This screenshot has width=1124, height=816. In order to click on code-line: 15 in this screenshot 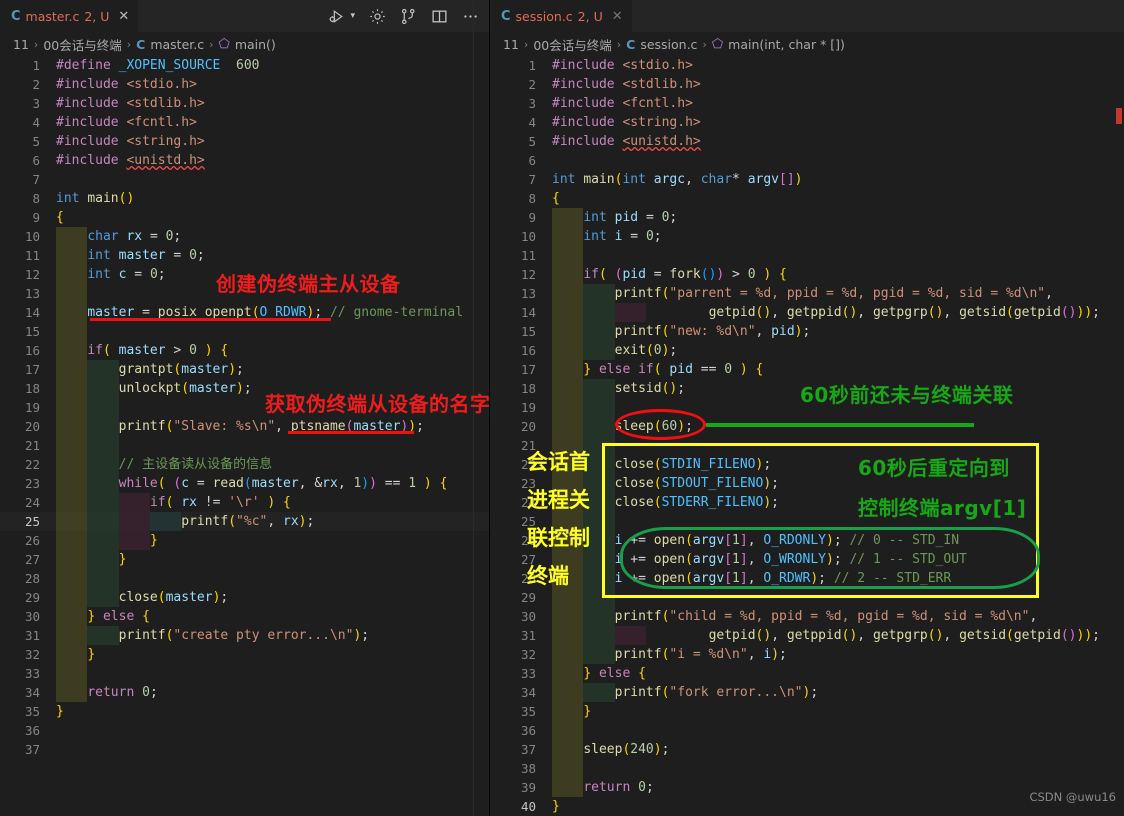, I will do `click(244, 331)`.